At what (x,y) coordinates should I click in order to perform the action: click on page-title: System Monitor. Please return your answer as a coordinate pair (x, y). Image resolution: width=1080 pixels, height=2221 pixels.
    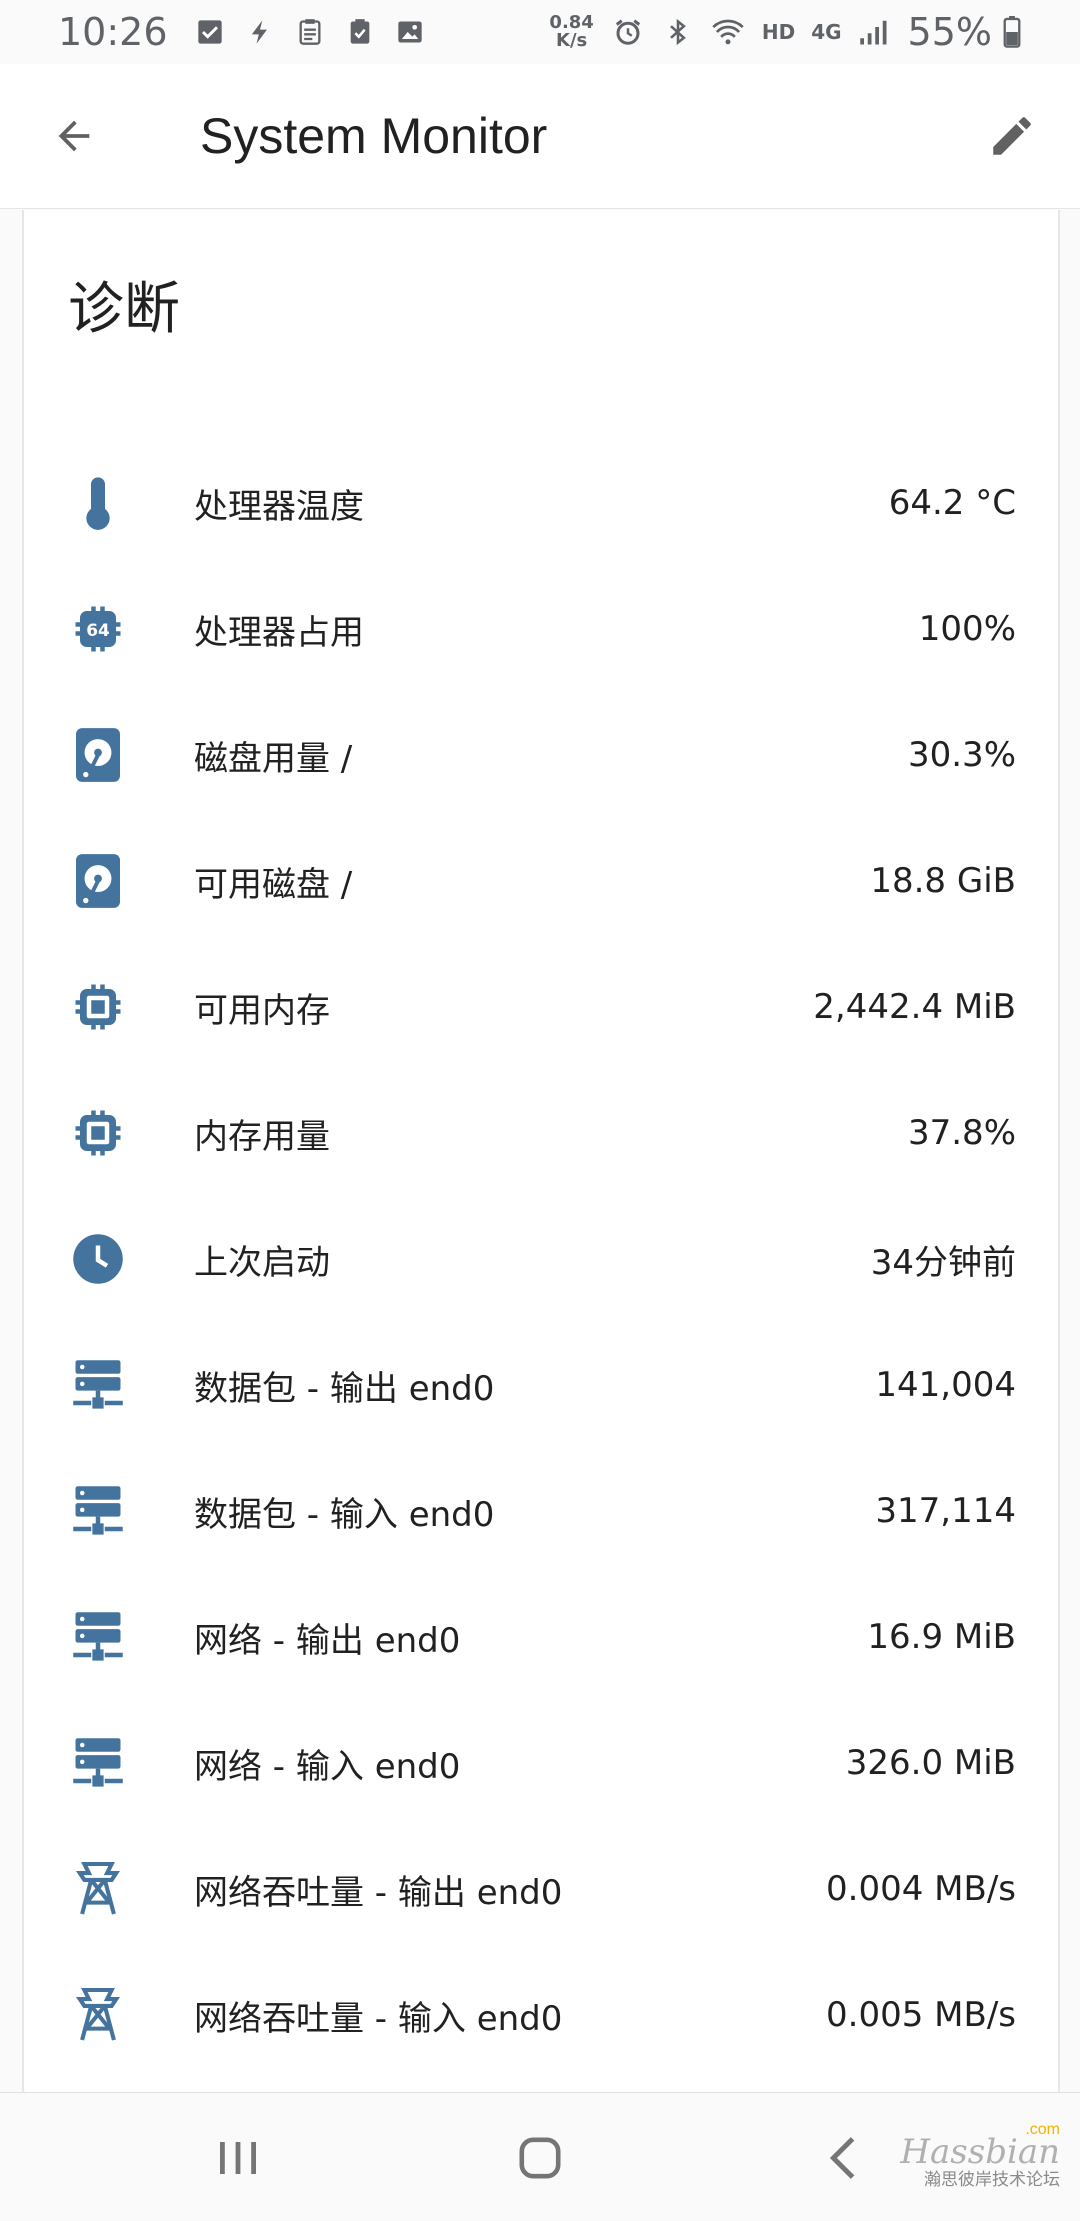
    Looking at the image, I should click on (374, 136).